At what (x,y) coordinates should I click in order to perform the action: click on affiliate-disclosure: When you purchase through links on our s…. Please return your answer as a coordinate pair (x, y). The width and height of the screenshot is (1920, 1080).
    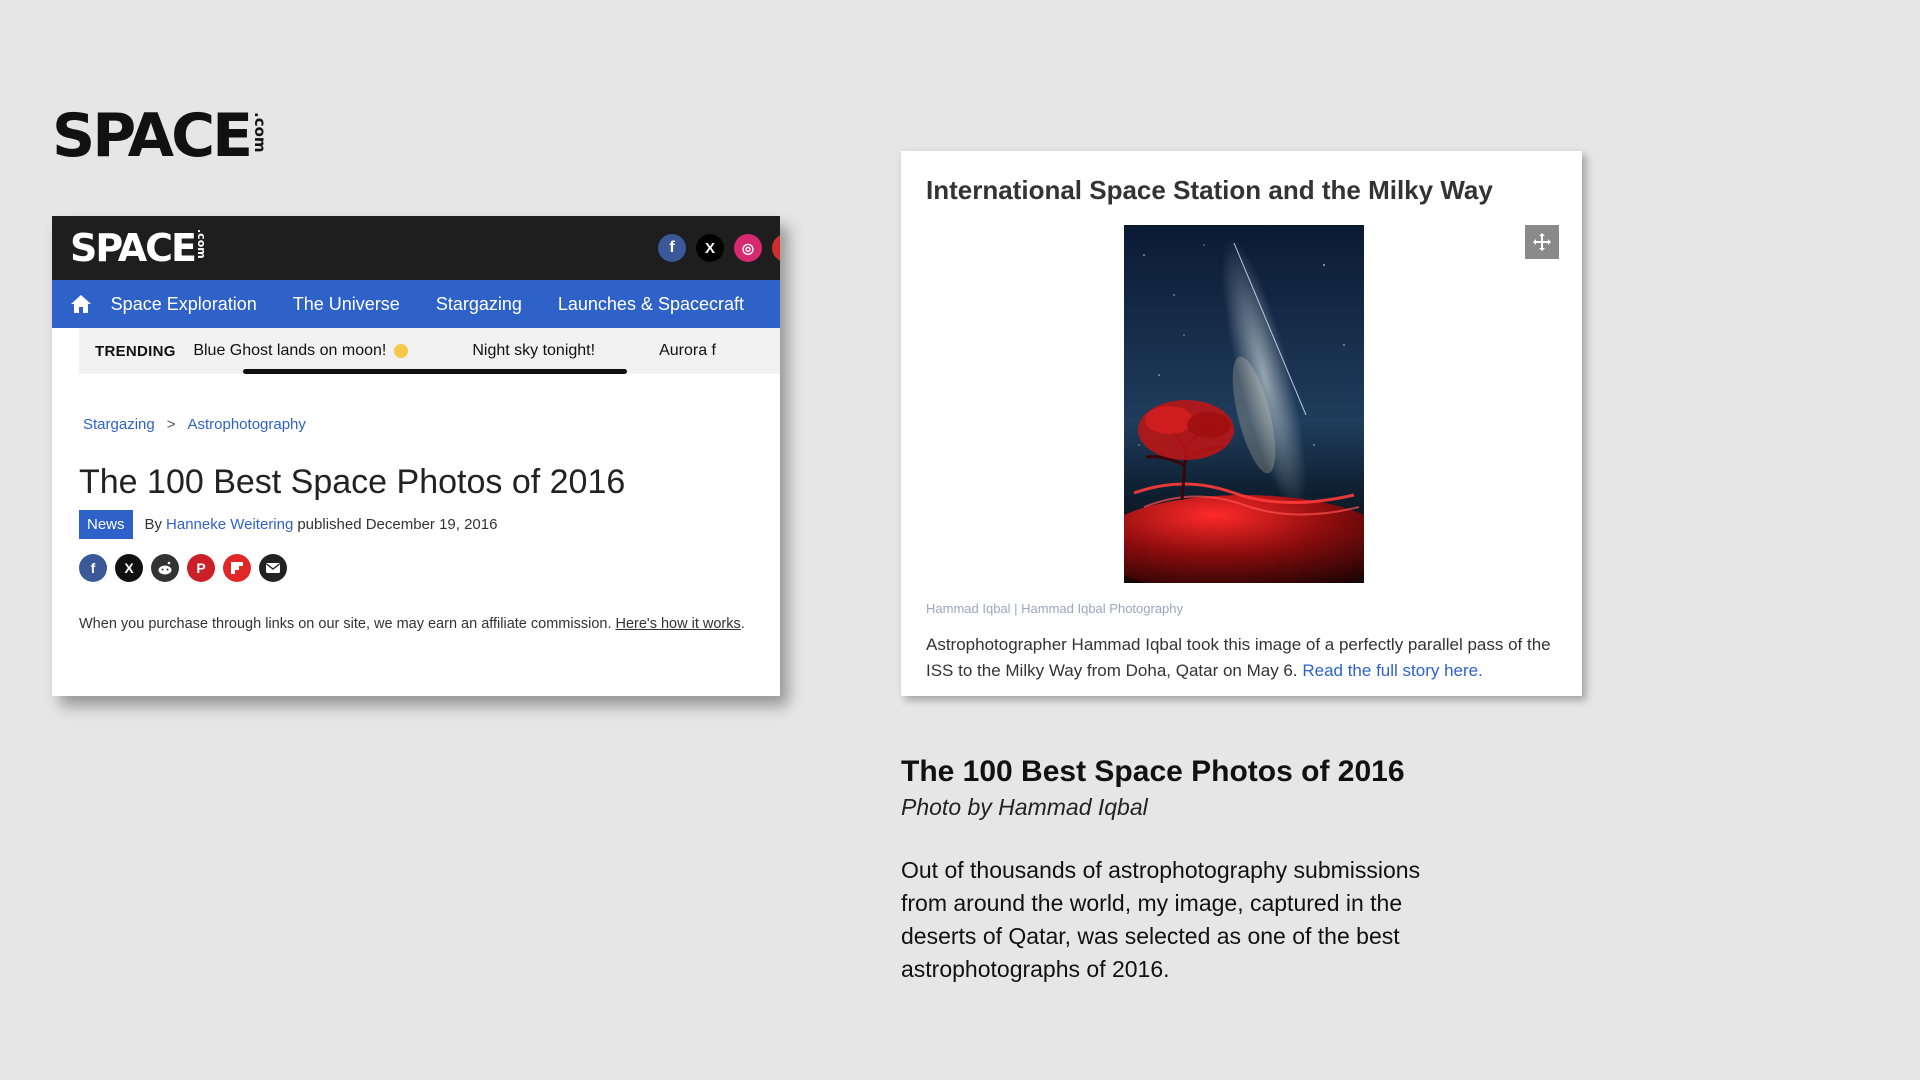
    Looking at the image, I should click on (419, 624).